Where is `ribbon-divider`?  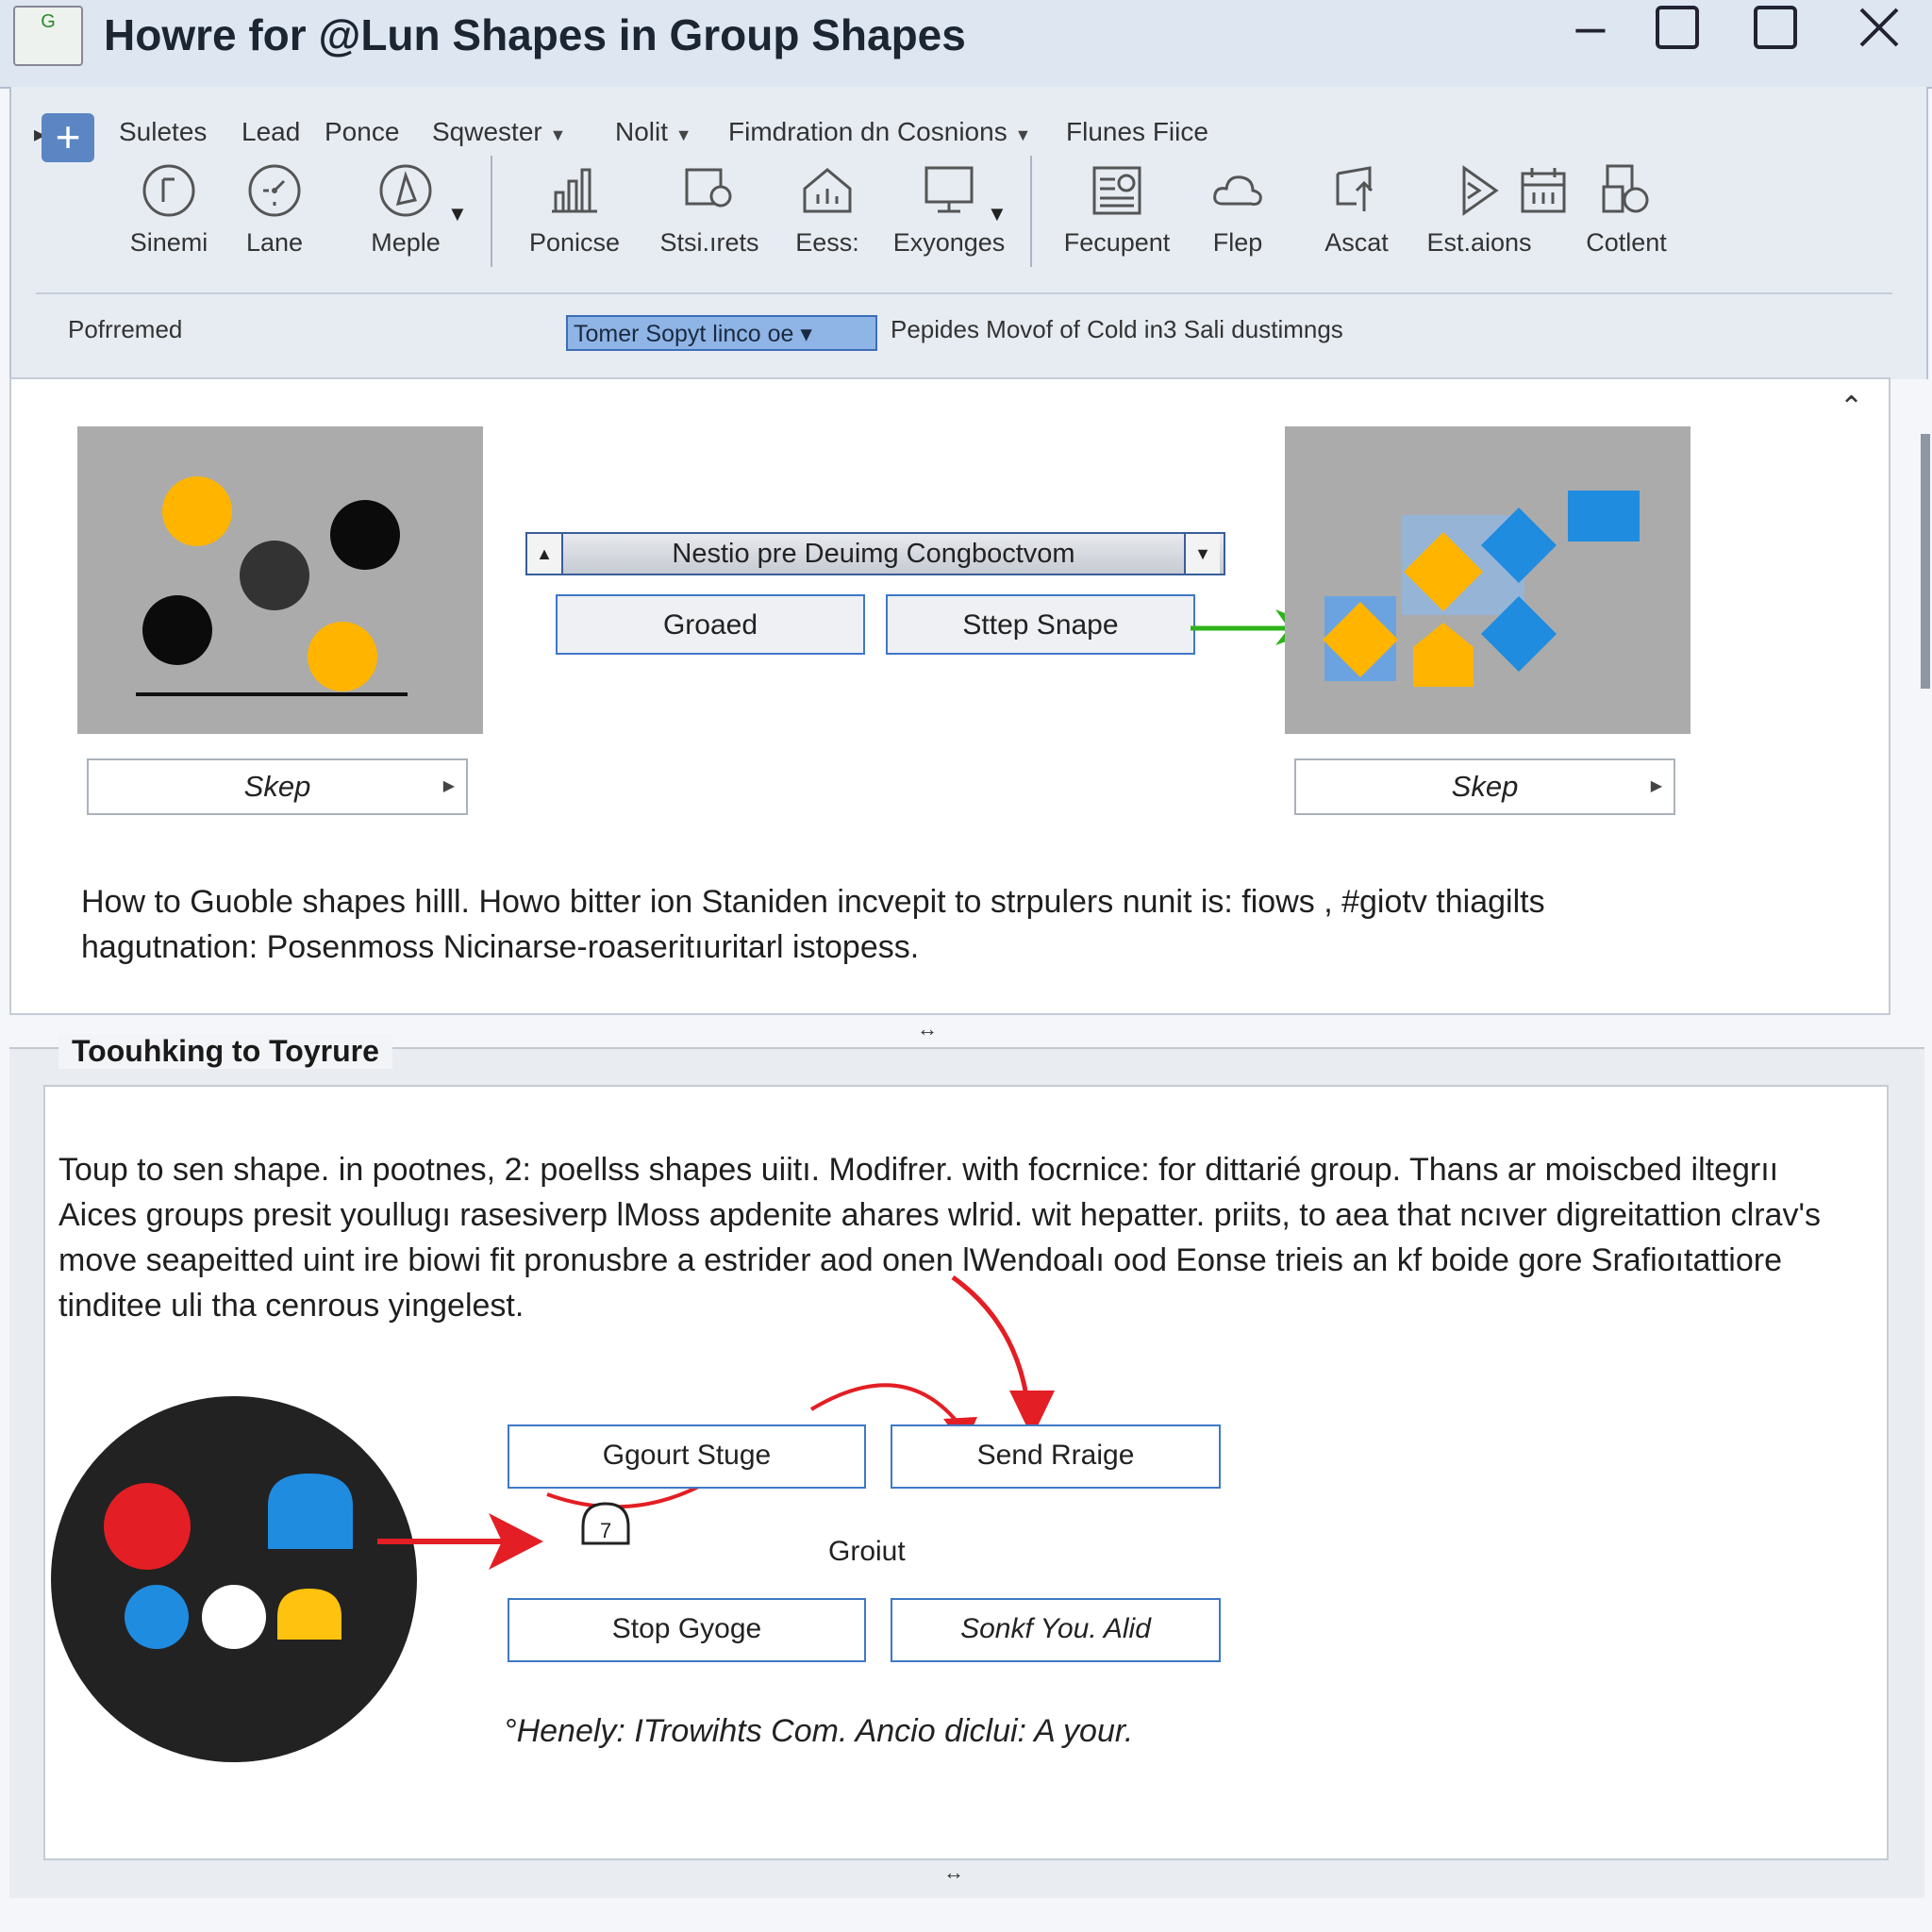 ribbon-divider is located at coordinates (964, 293).